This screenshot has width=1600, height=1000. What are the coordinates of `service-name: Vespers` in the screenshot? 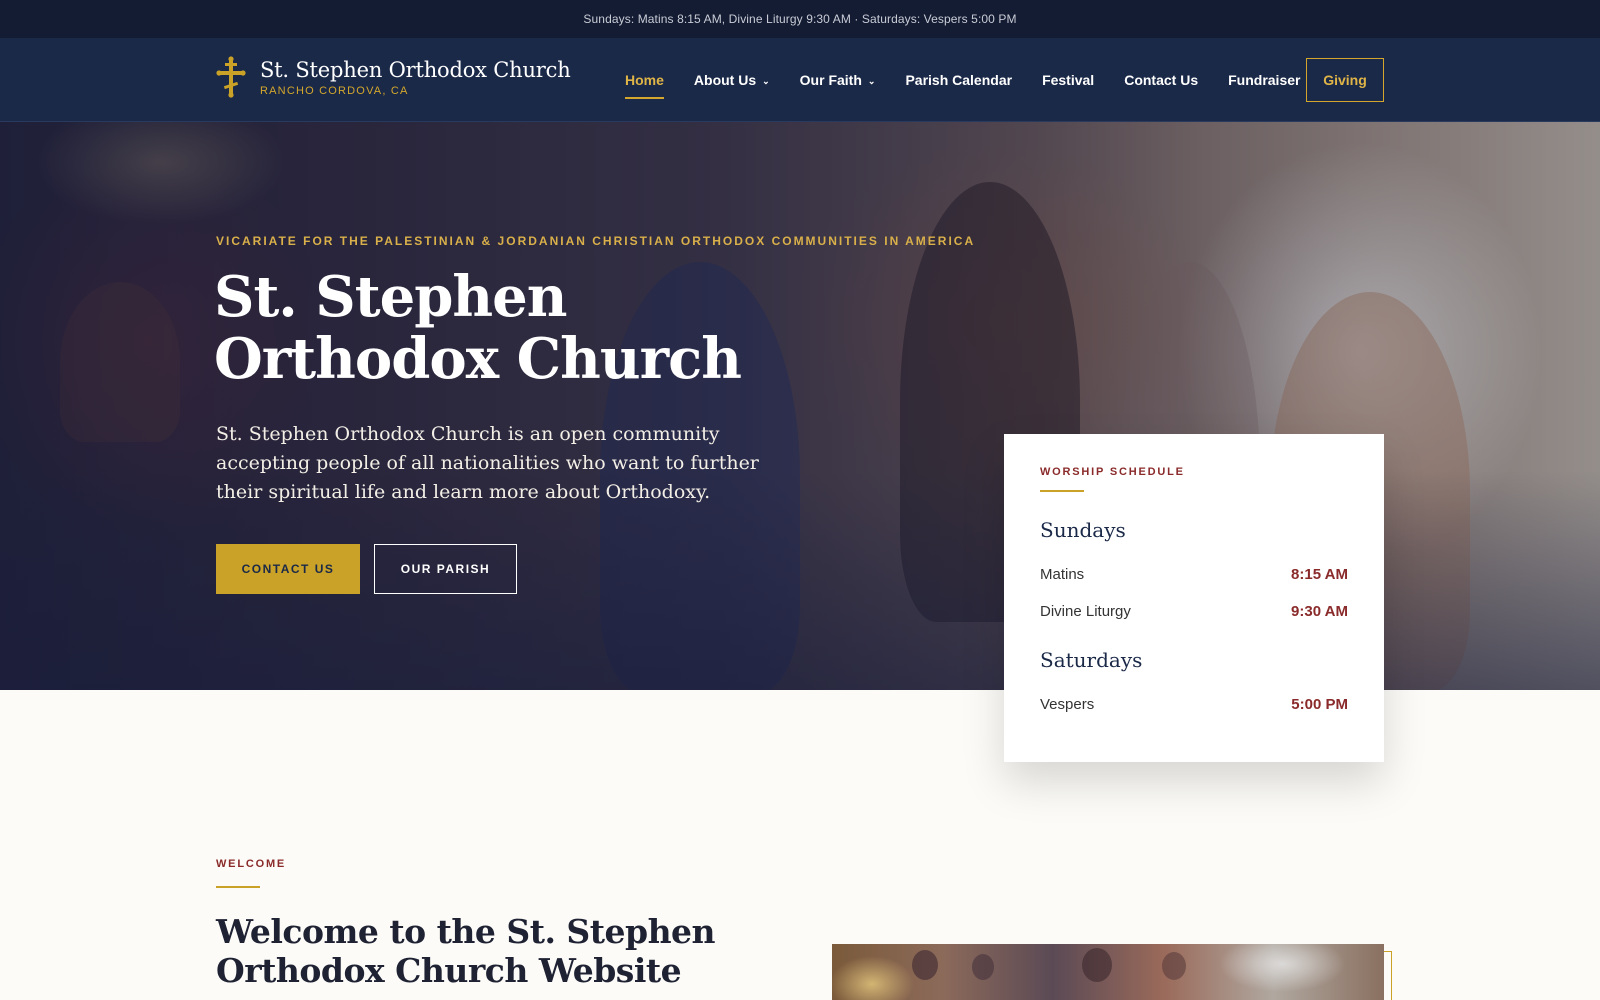 It's located at (1067, 704).